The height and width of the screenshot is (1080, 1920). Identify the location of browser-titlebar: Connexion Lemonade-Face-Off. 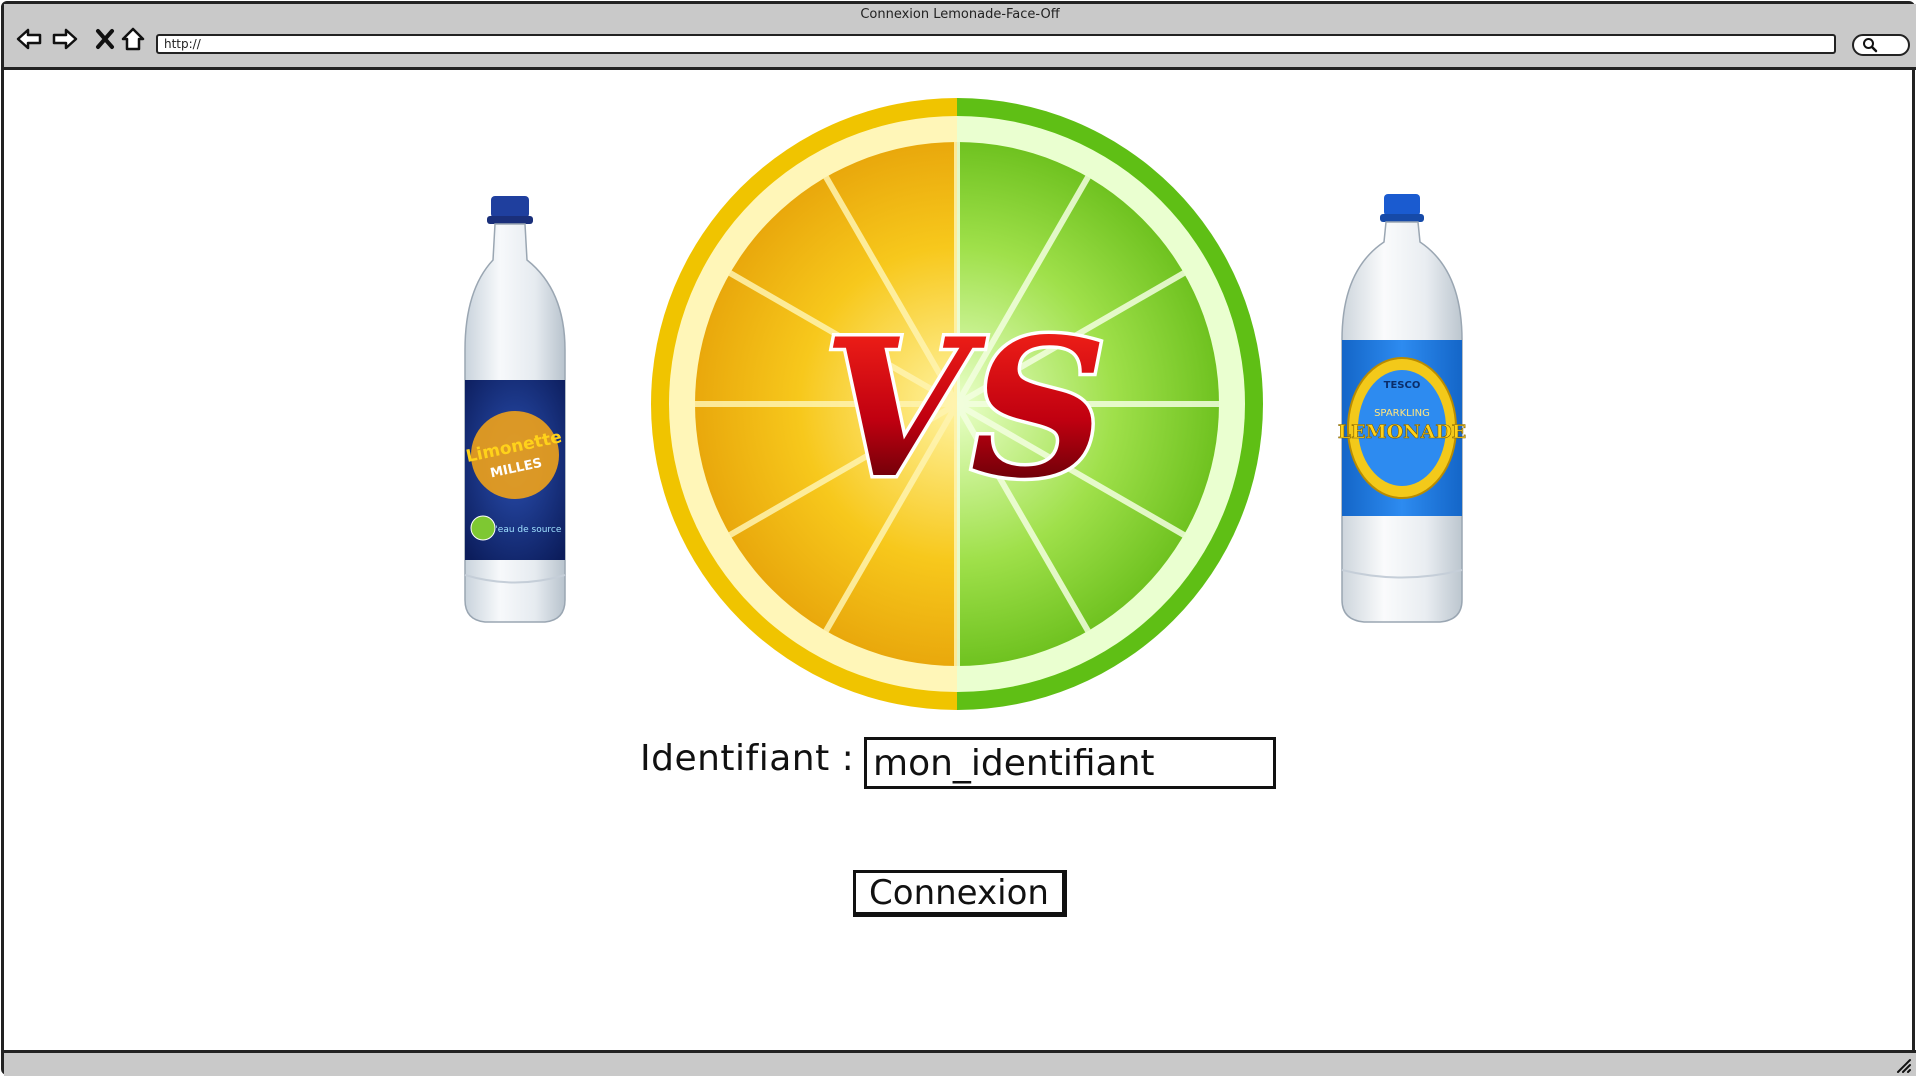
(960, 37).